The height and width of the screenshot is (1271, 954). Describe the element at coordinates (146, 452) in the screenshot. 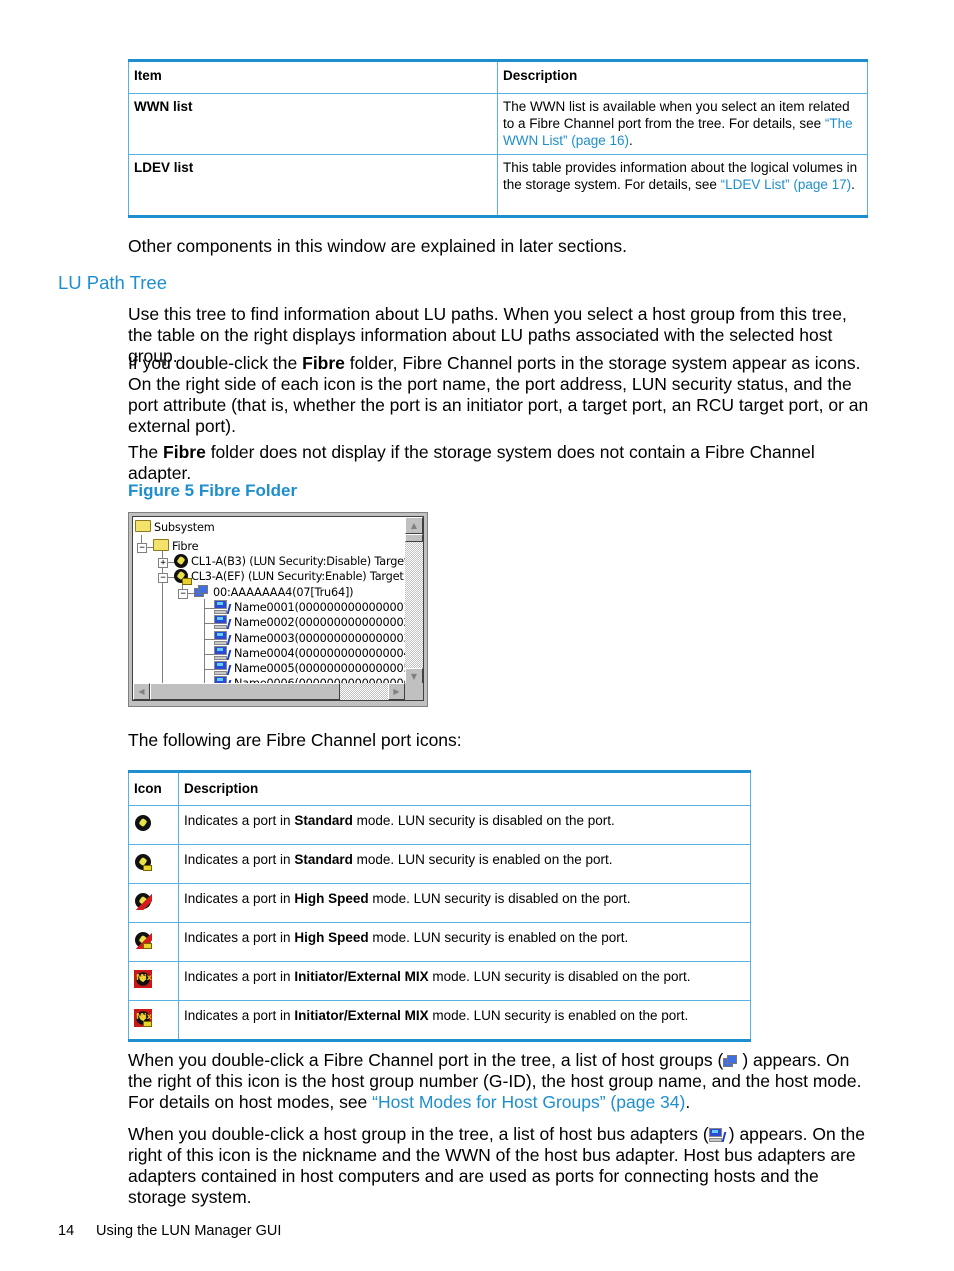

I see `text: The` at that location.